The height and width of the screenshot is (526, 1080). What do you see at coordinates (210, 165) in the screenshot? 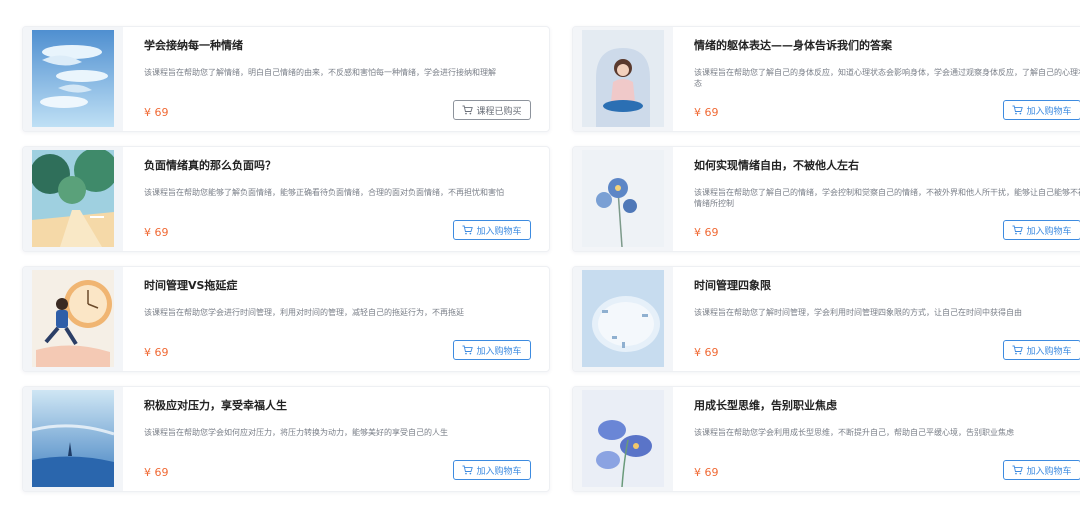
I see `course-title: 负面情绪真的那么负面吗？` at bounding box center [210, 165].